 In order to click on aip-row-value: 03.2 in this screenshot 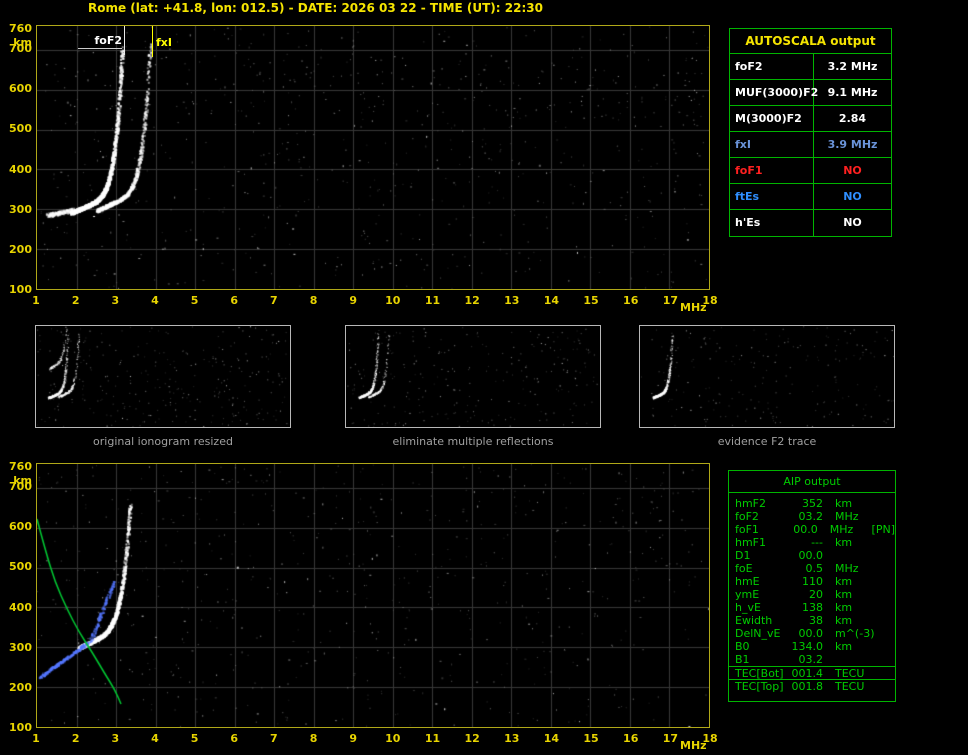, I will do `click(811, 659)`.